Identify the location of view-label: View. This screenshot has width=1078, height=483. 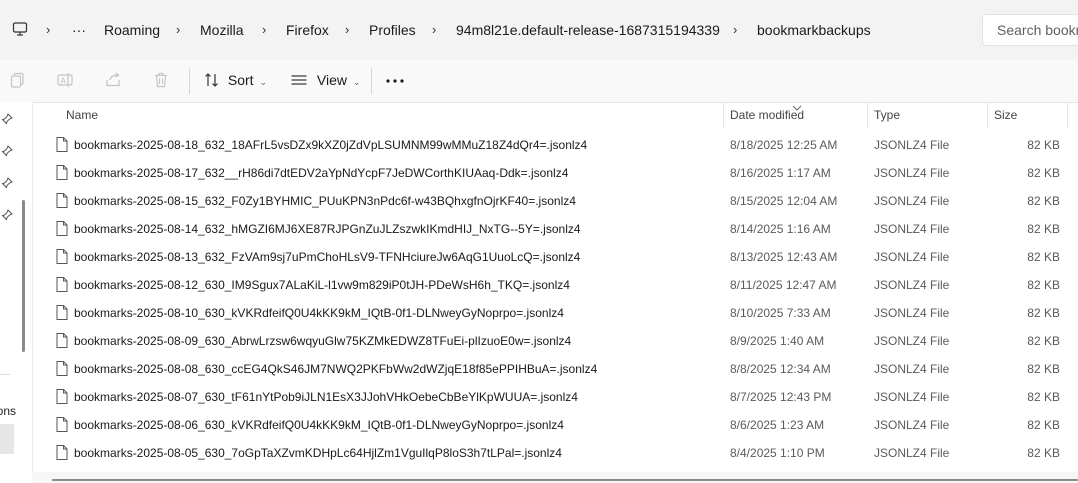
(331, 80).